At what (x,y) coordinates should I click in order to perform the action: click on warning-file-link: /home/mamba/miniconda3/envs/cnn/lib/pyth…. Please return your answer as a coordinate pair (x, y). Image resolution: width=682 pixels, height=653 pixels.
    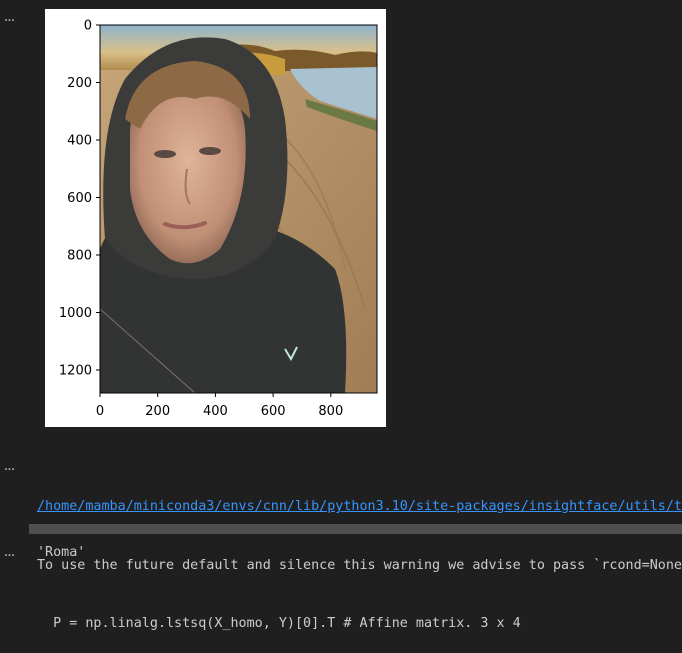
    Looking at the image, I should click on (359, 506).